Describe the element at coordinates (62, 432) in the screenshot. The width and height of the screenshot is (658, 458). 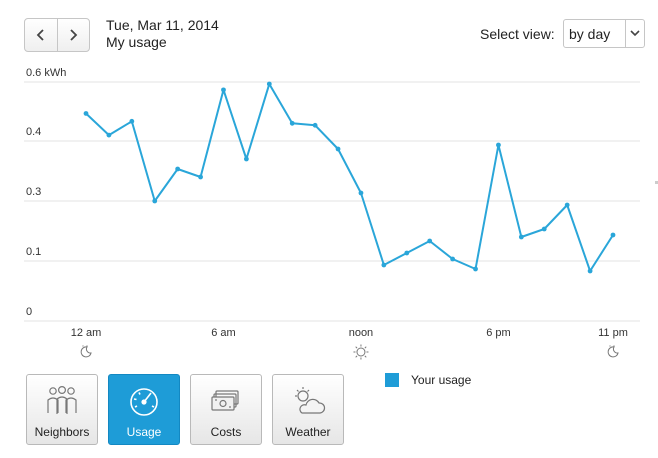
I see `tab-label: Neighbors` at that location.